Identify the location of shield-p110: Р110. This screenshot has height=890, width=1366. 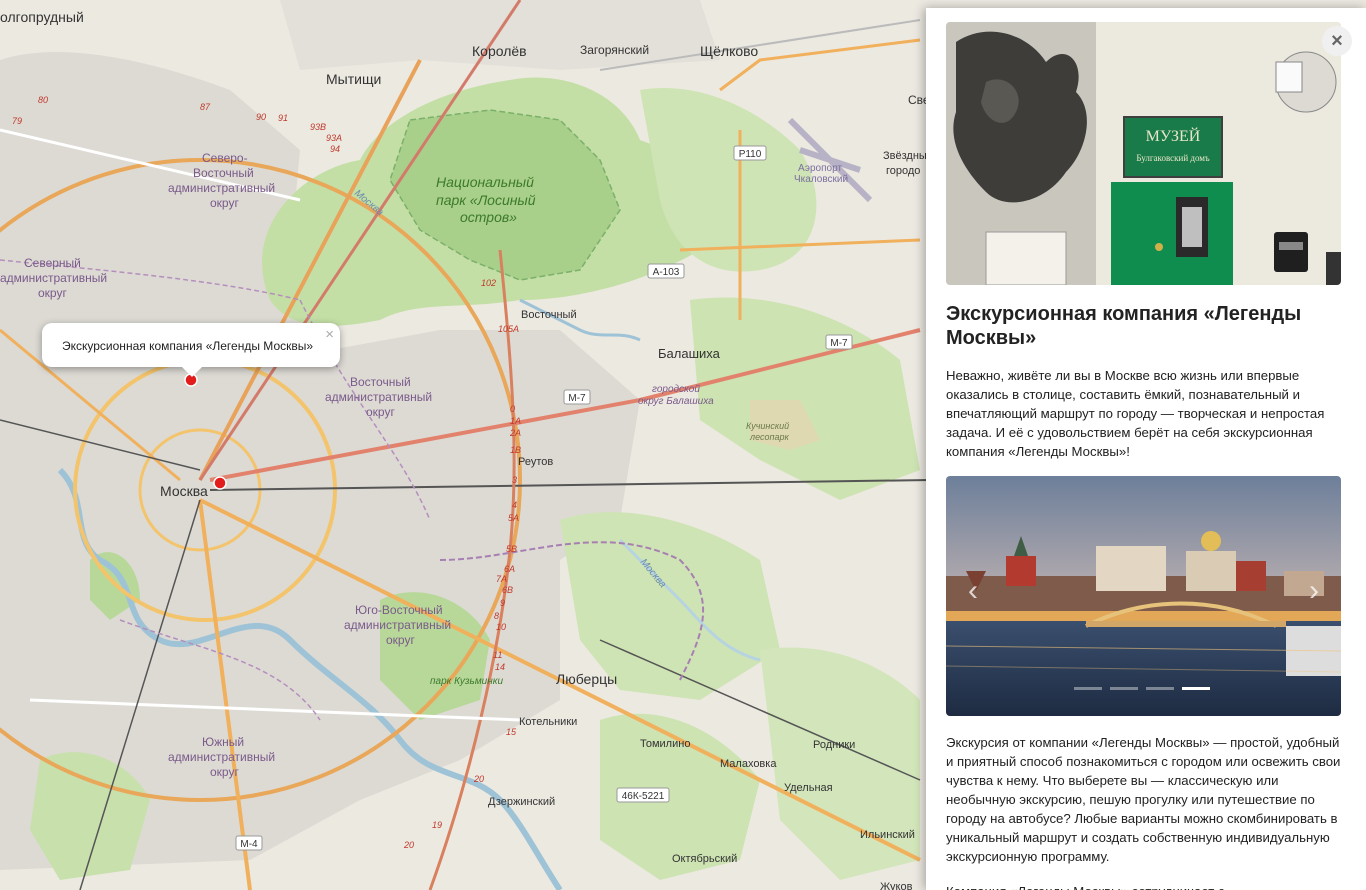
(750, 153).